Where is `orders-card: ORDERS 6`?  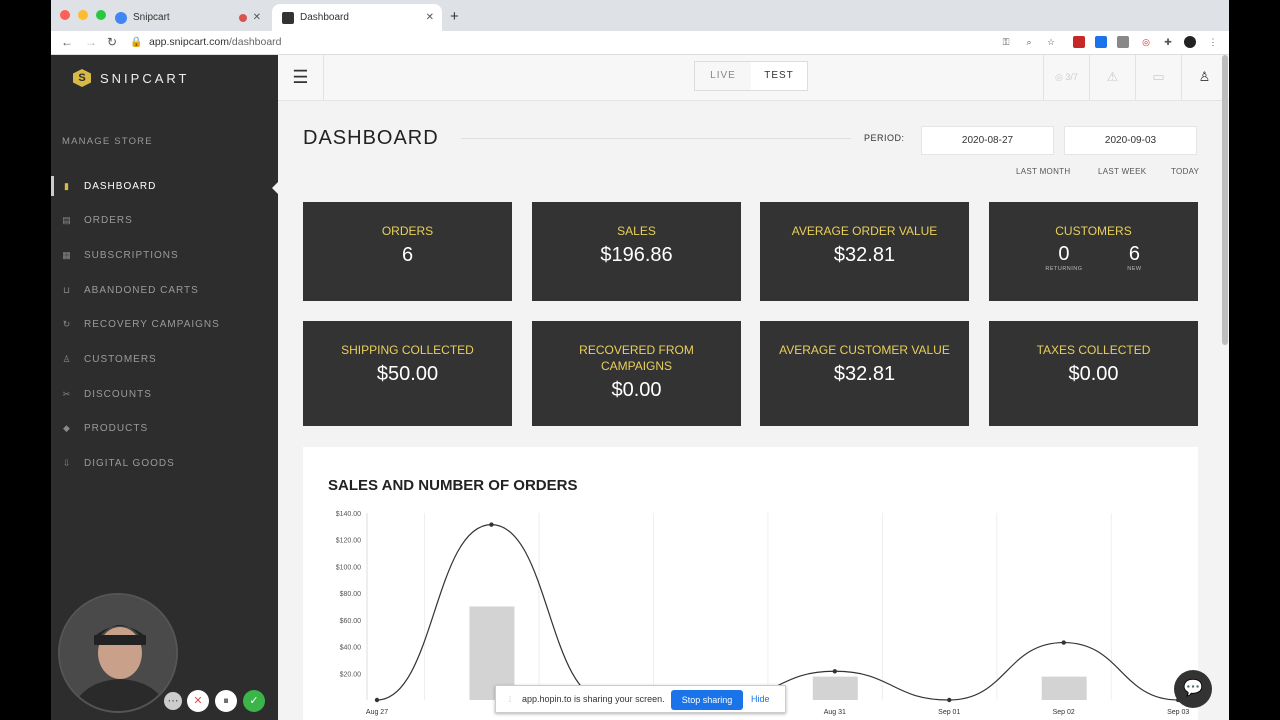 orders-card: ORDERS 6 is located at coordinates (407, 251).